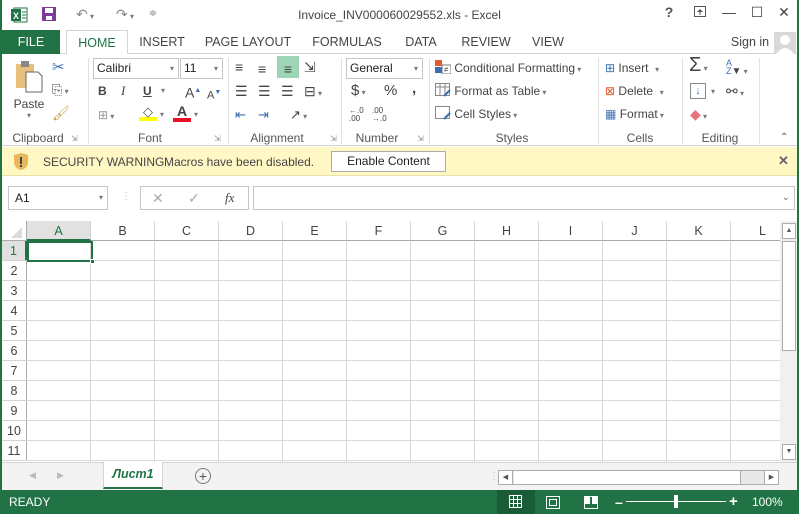  I want to click on insert-function-icon: fx, so click(229, 198).